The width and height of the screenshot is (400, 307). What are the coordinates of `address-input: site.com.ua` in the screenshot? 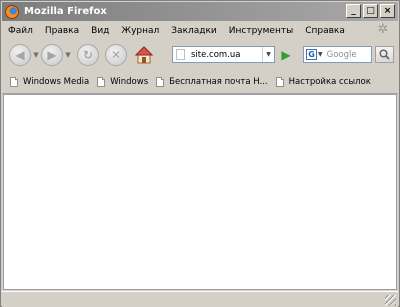 It's located at (216, 55).